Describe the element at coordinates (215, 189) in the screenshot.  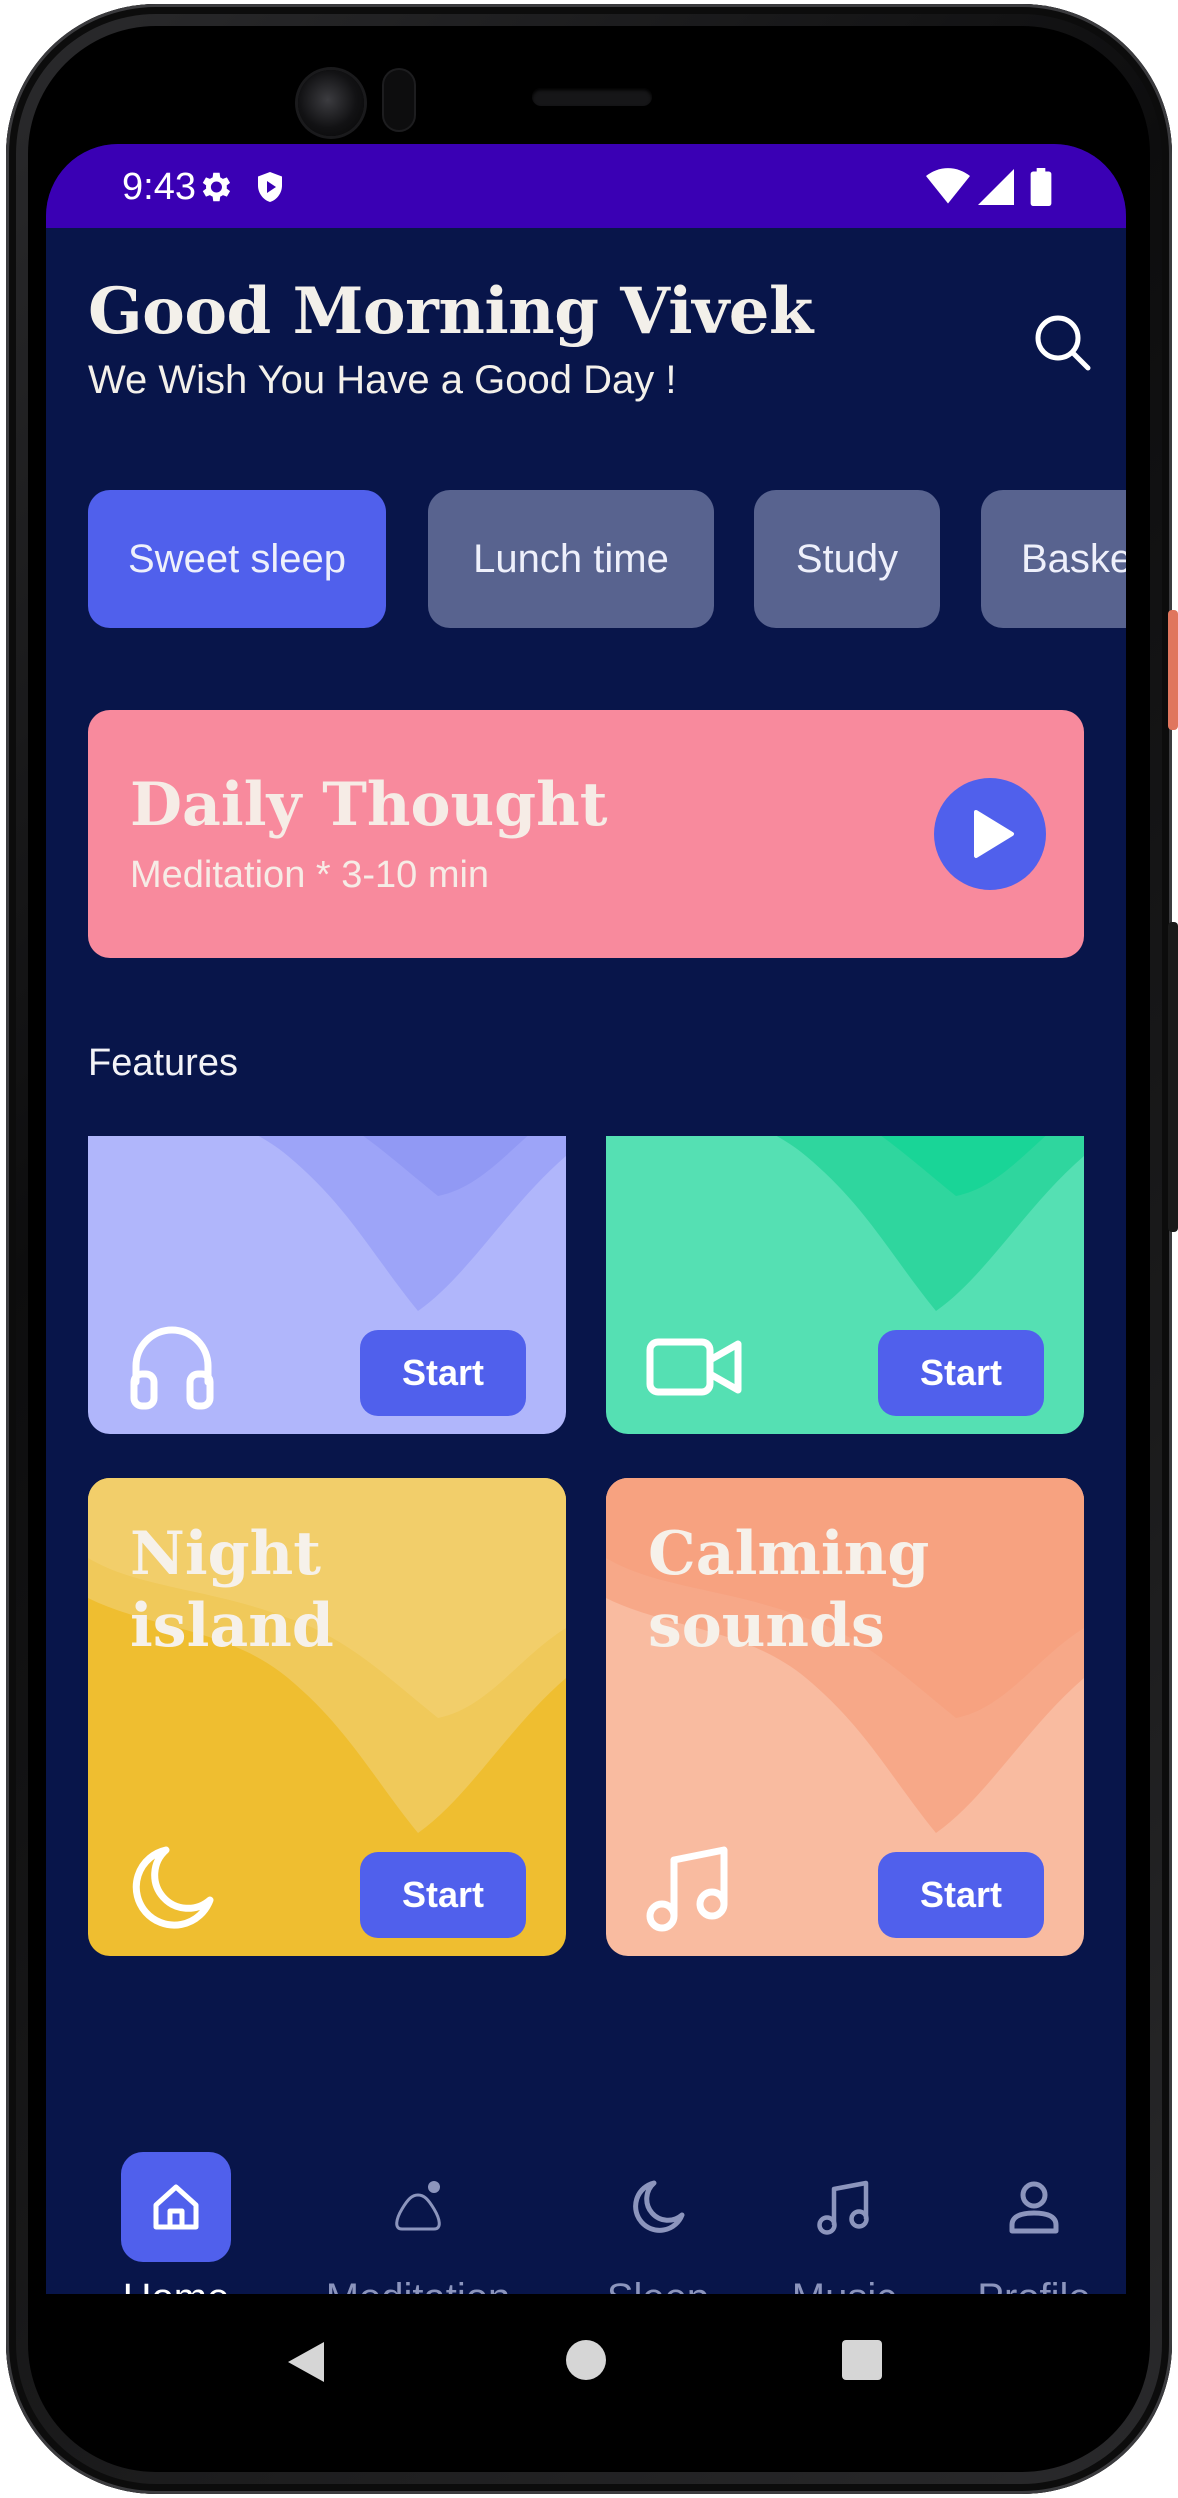
I see `gear-icon` at that location.